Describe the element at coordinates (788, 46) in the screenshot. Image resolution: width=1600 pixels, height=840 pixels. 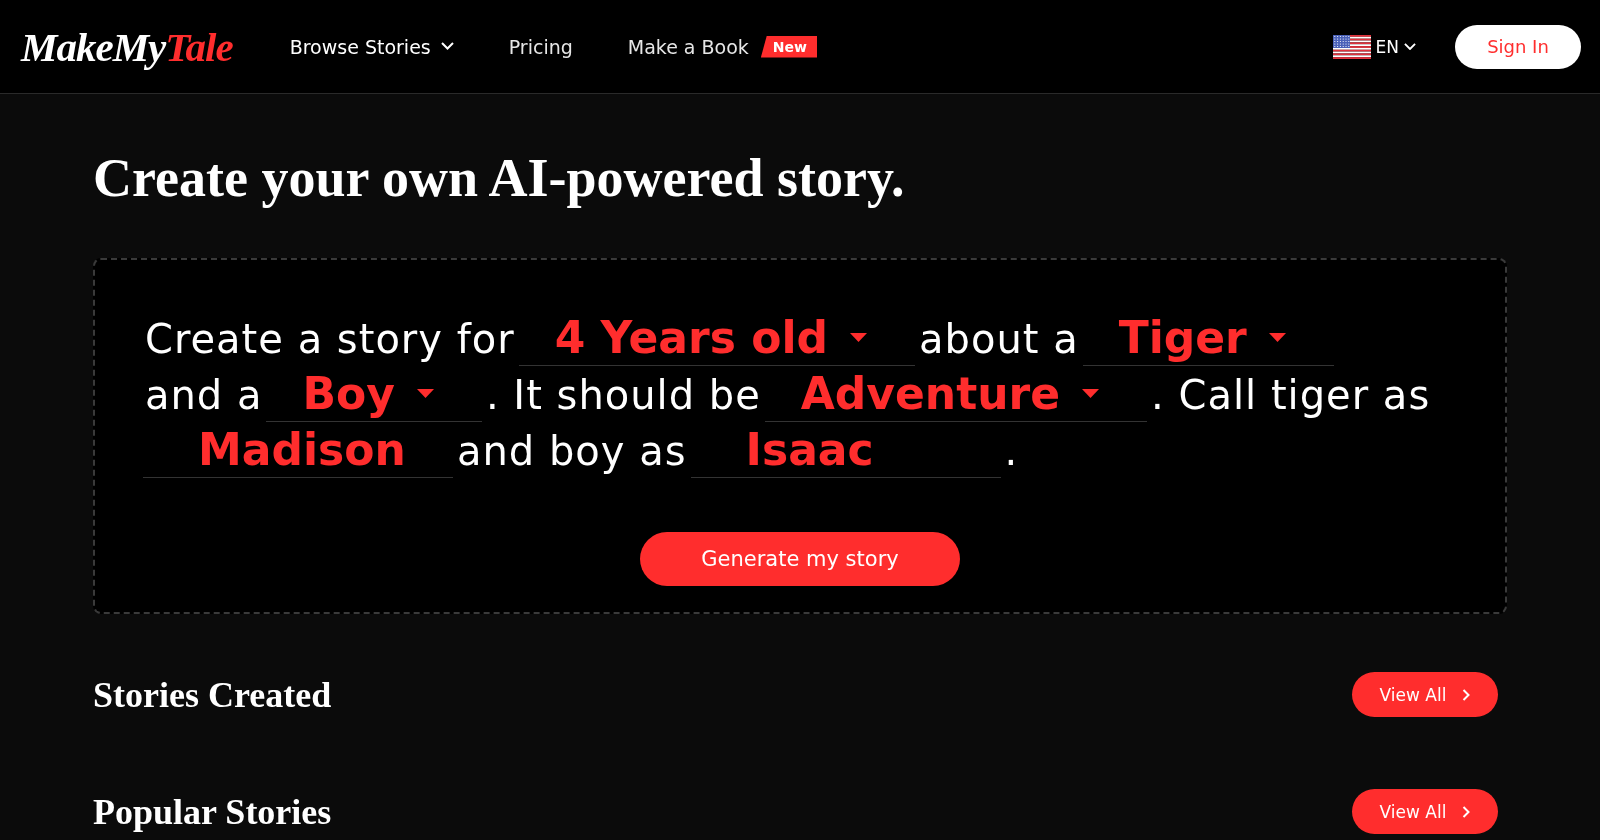
I see `new-badge: New` at that location.